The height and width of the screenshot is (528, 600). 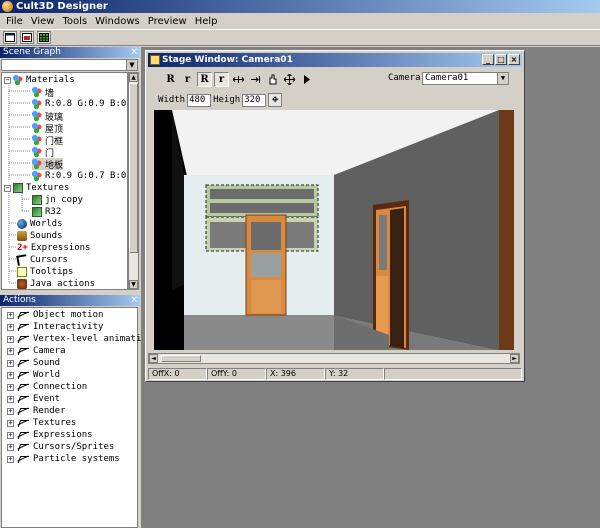 What do you see at coordinates (272, 79) in the screenshot?
I see `pick-button` at bounding box center [272, 79].